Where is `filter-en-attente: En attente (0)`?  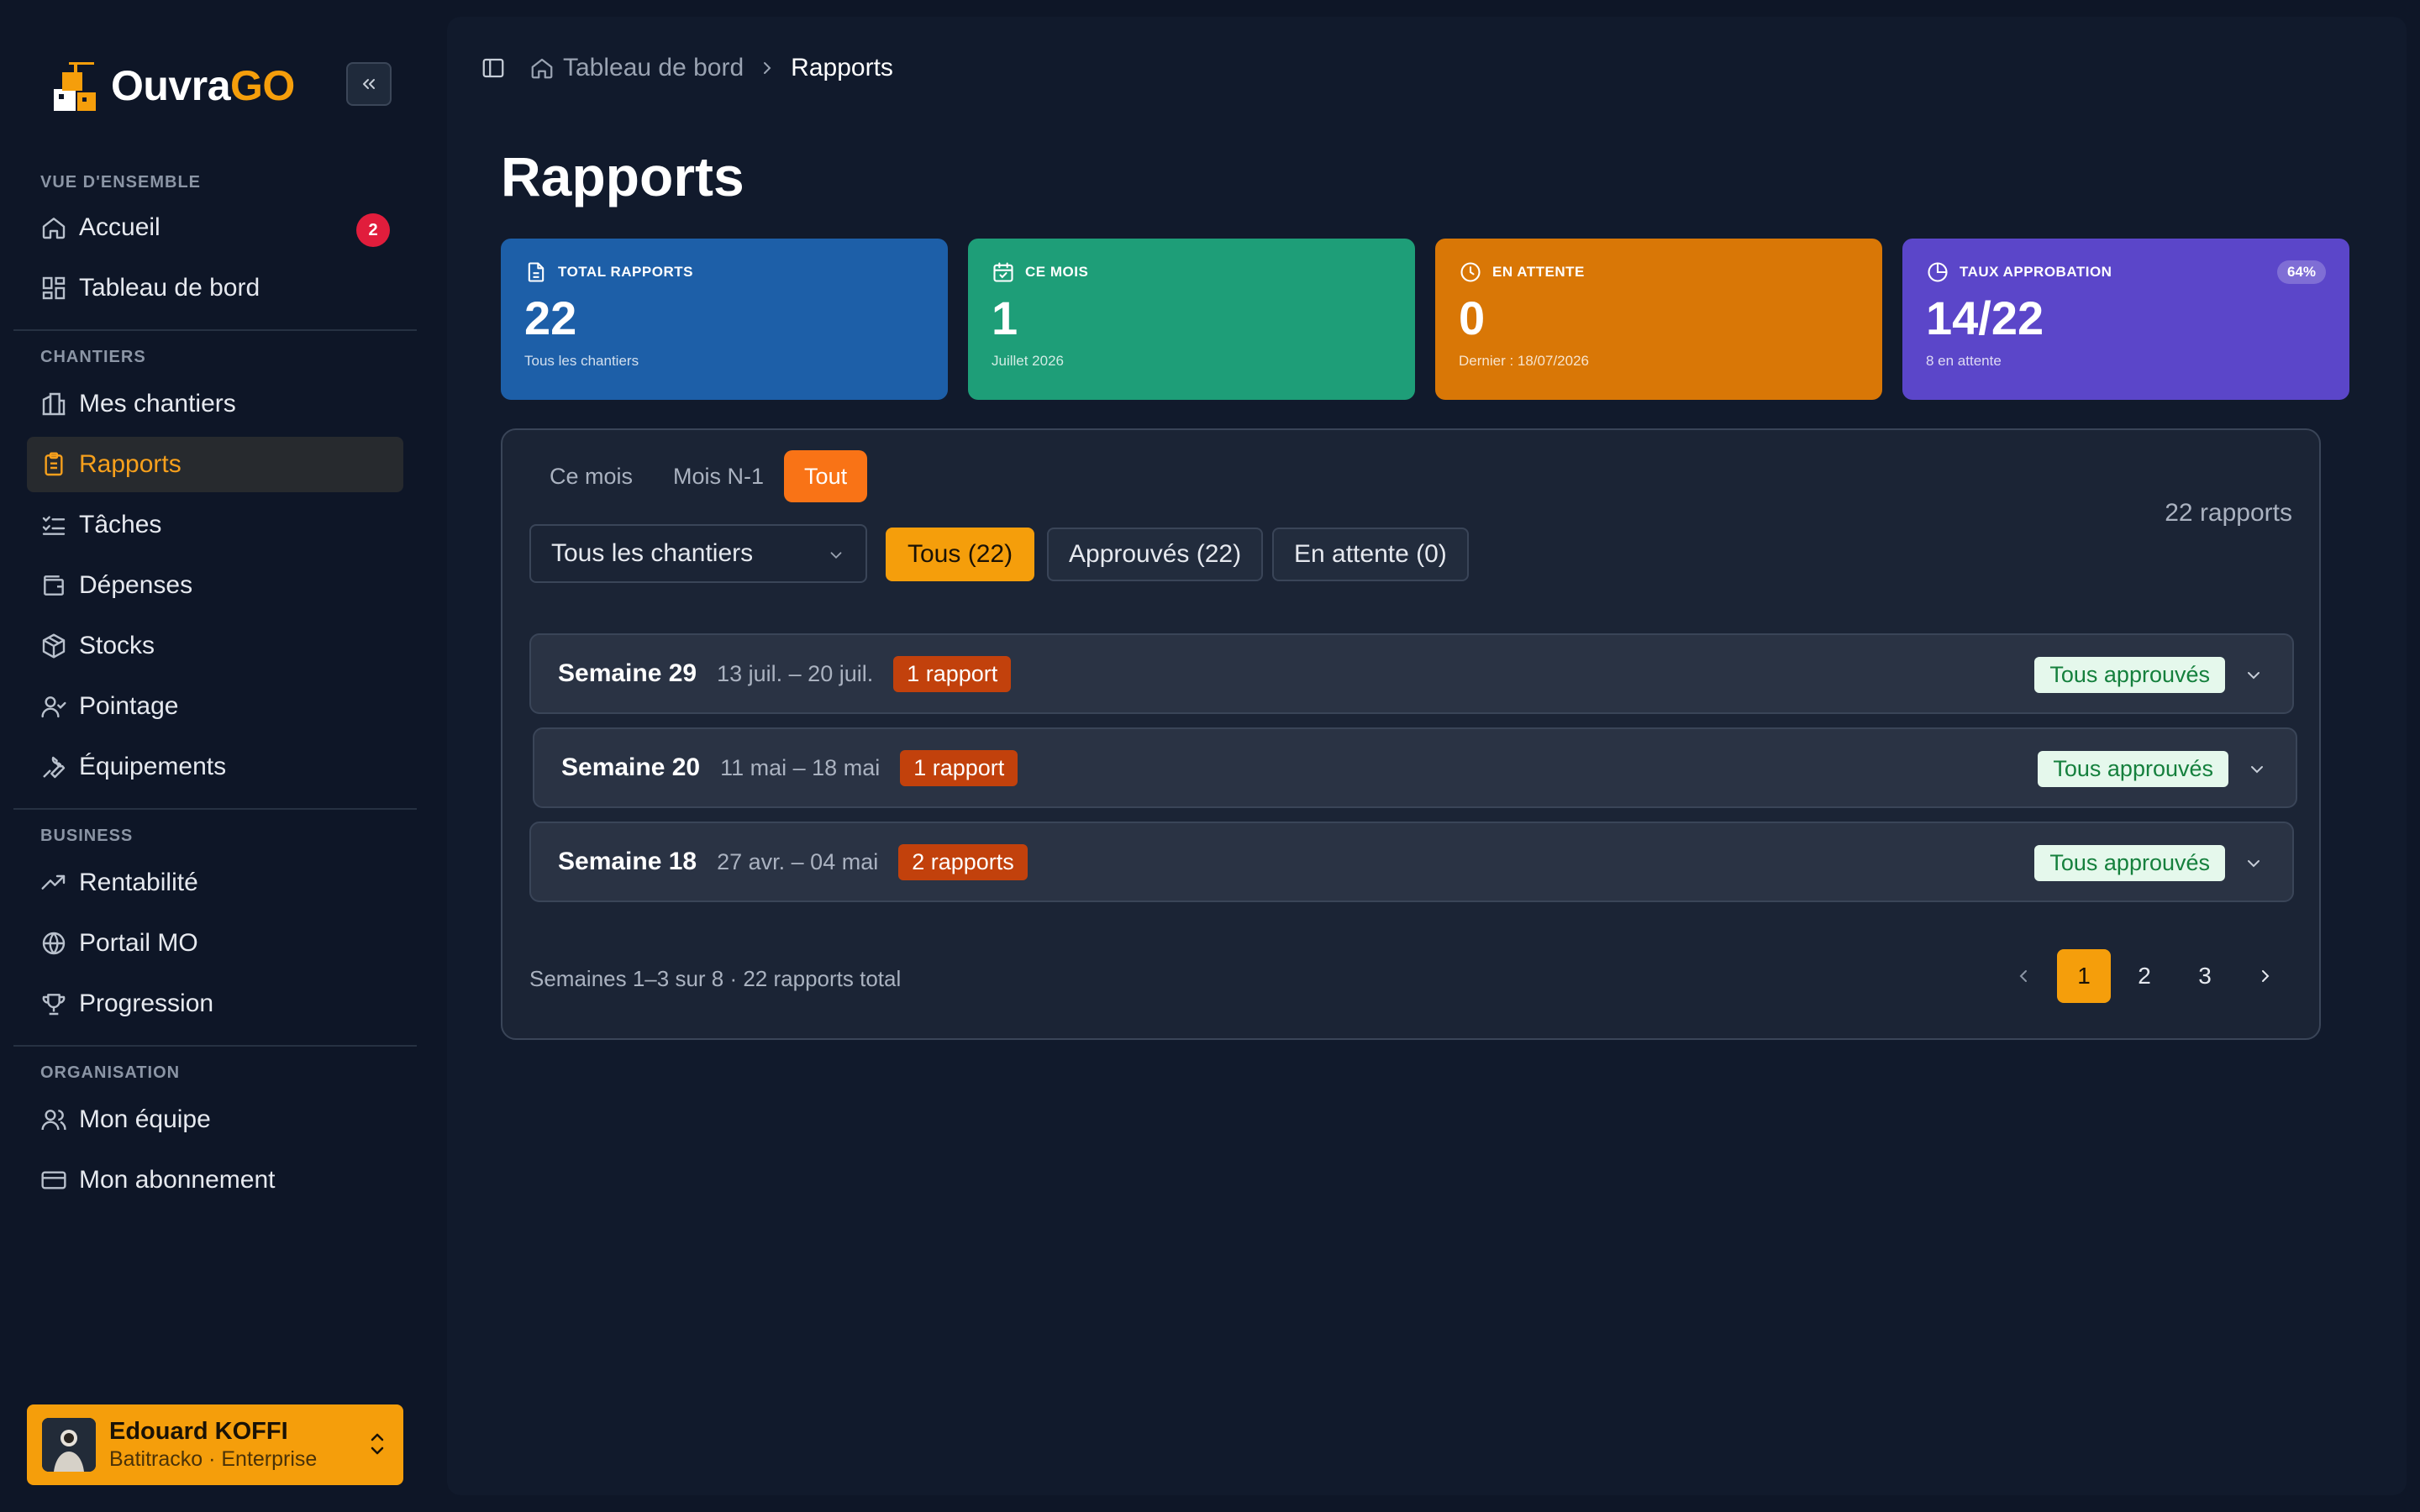 filter-en-attente: En attente (0) is located at coordinates (1371, 554).